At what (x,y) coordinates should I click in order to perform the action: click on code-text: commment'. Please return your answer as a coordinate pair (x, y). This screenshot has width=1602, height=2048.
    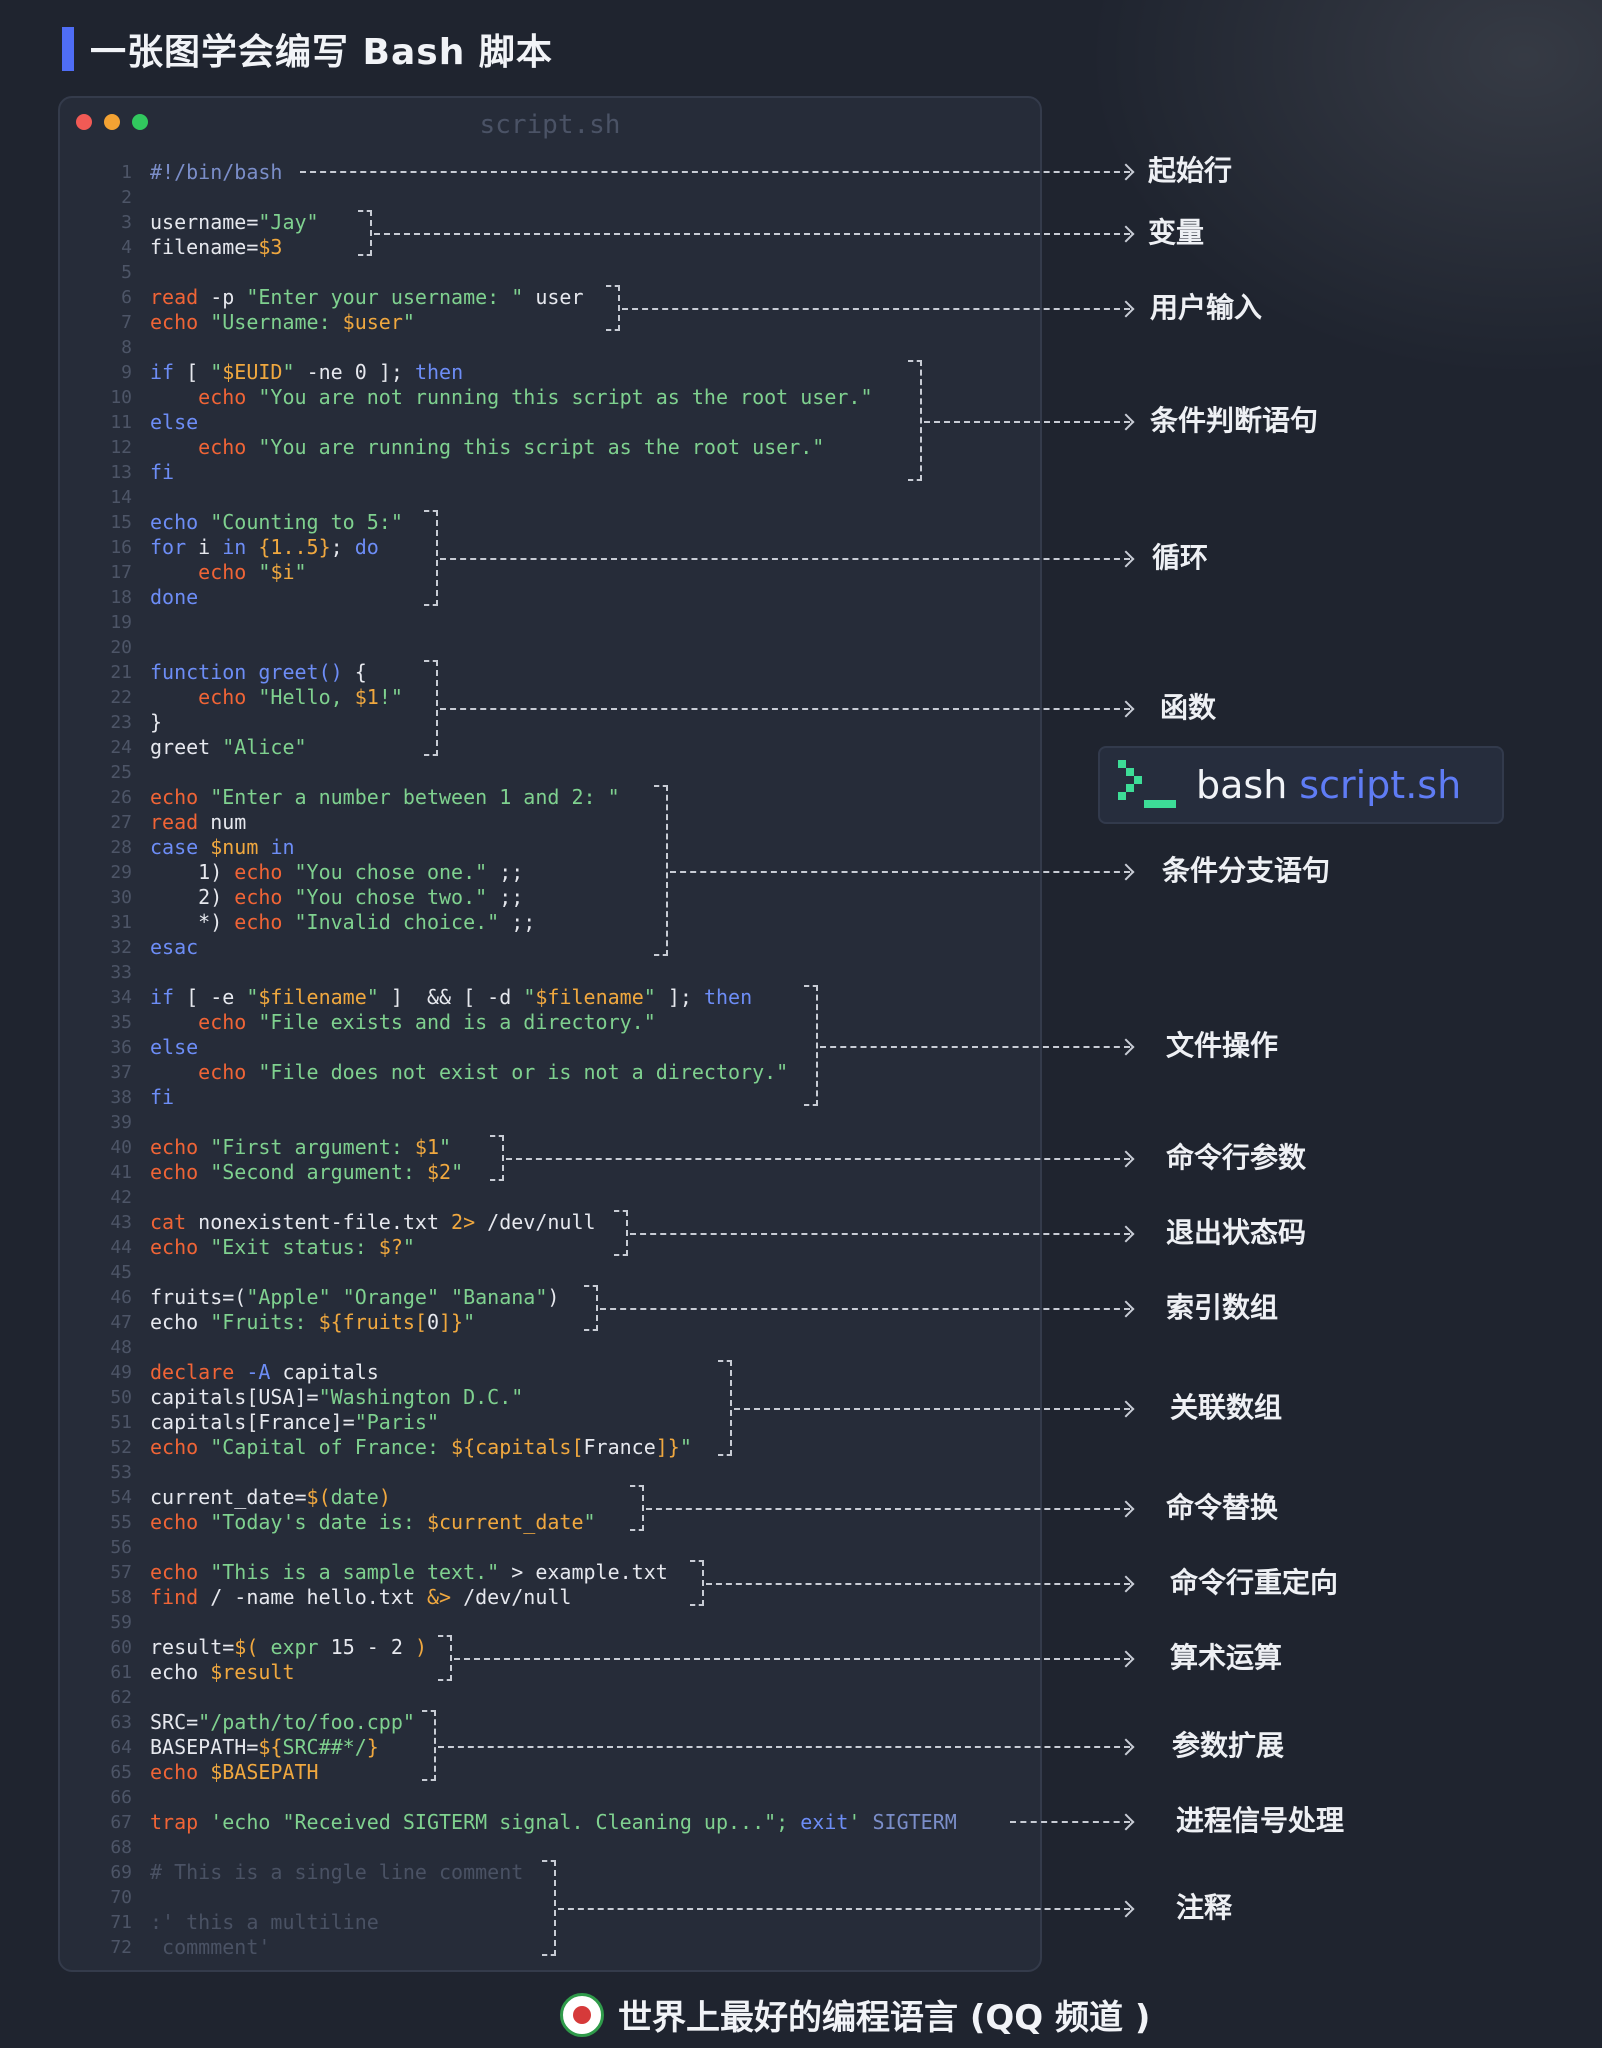
    Looking at the image, I should click on (210, 1947).